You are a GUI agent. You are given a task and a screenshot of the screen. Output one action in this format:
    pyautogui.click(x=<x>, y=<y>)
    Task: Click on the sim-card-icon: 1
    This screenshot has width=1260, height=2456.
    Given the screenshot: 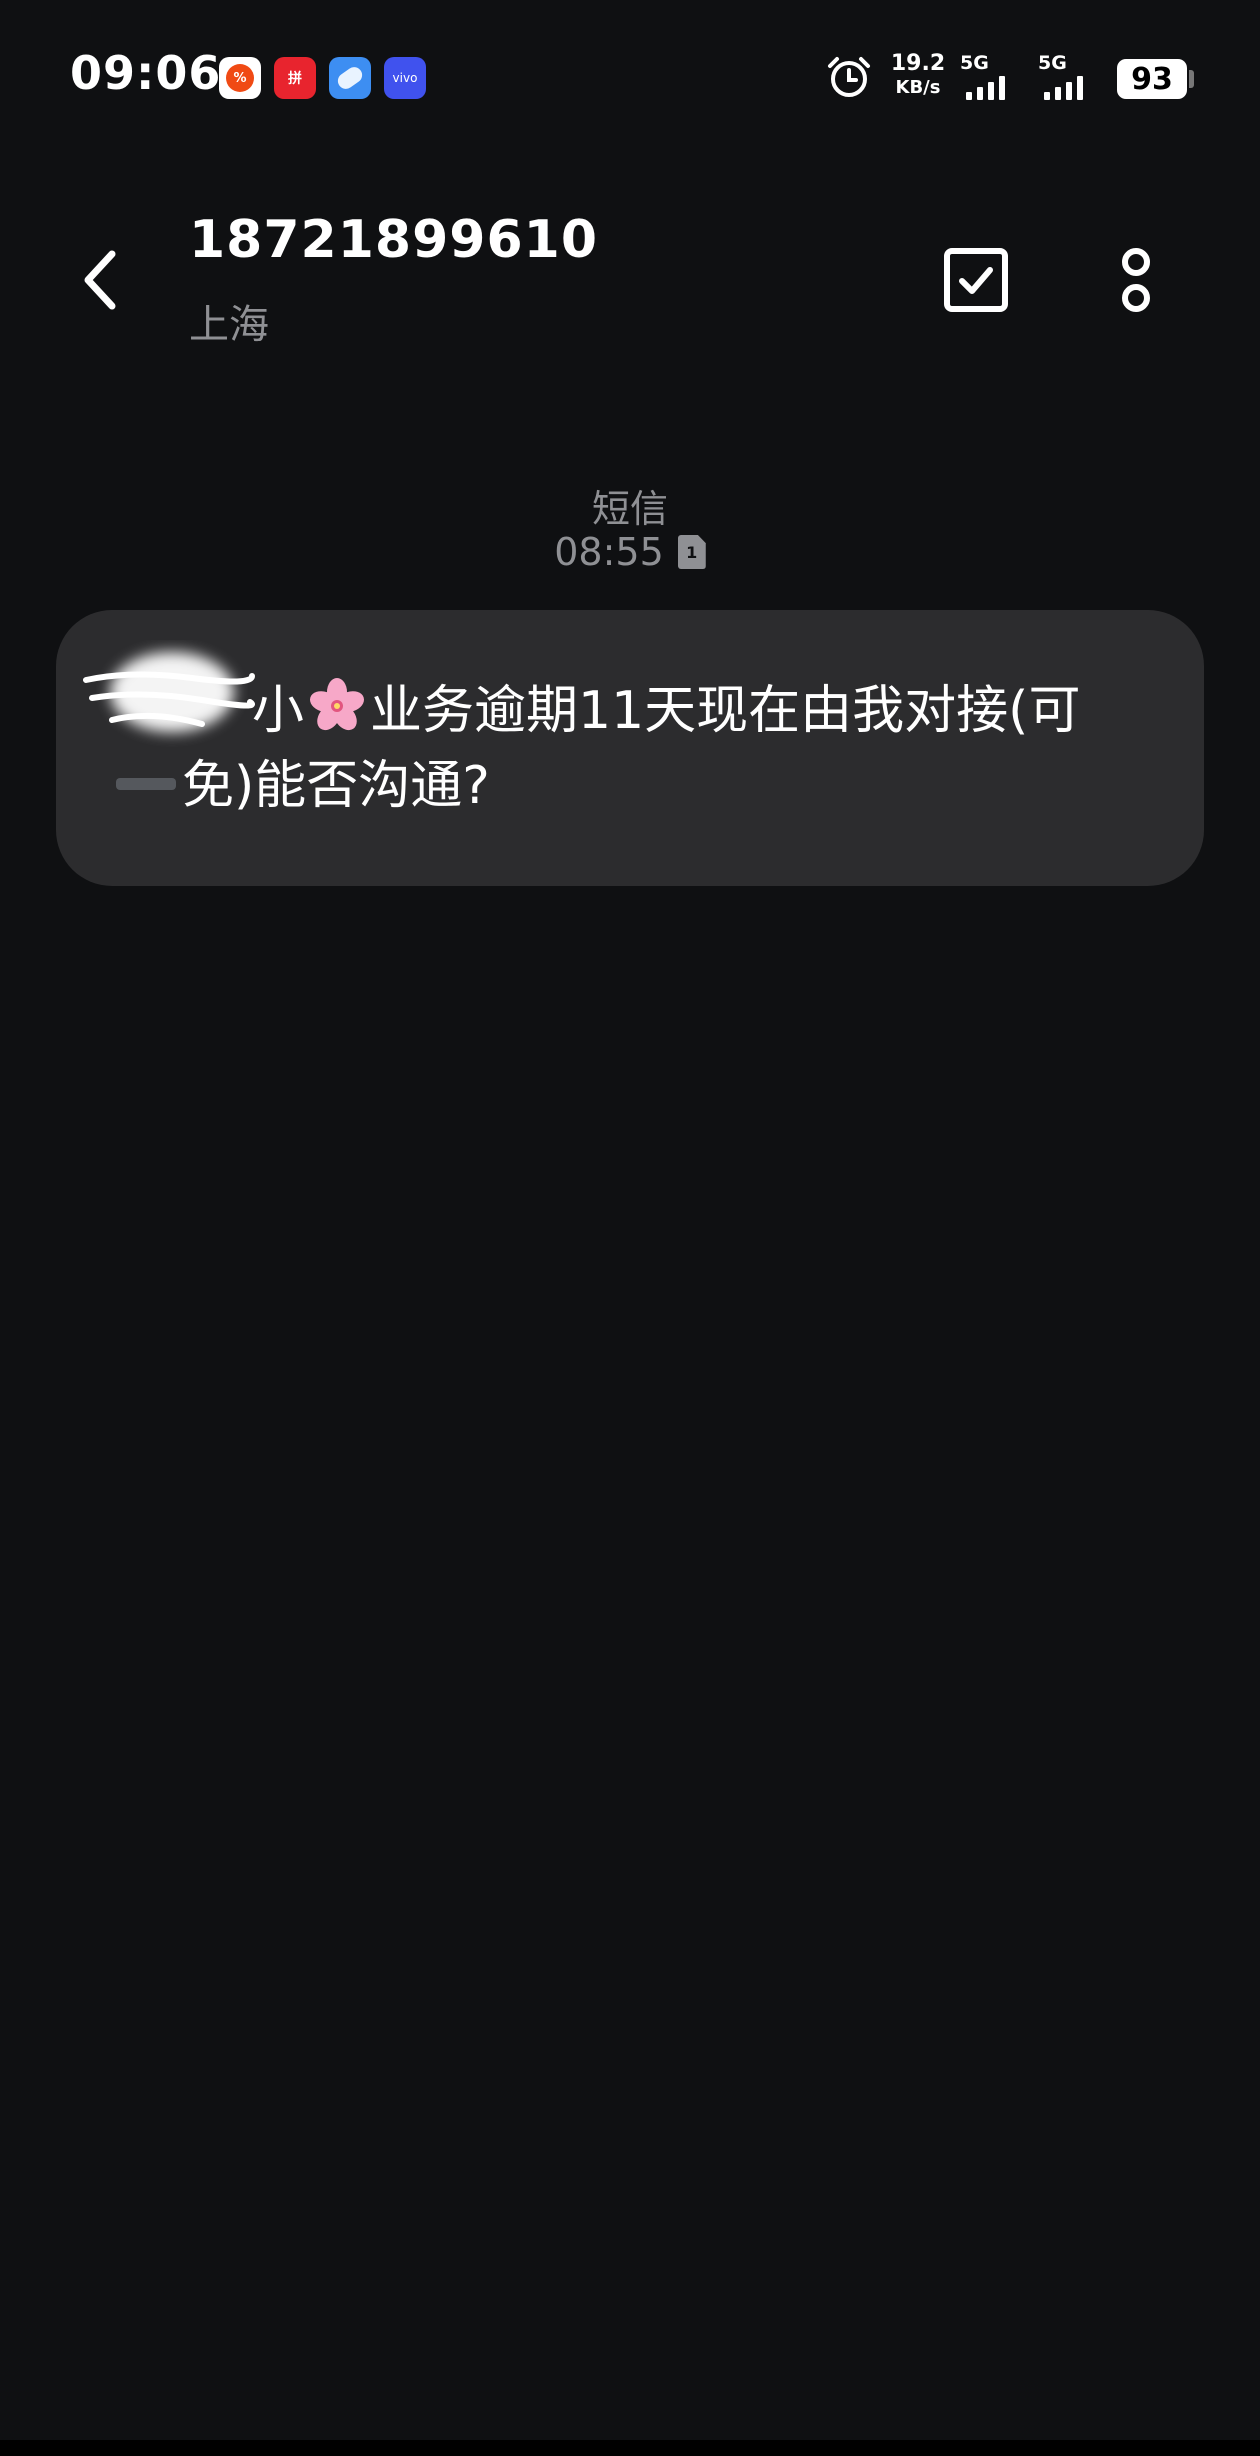 What is the action you would take?
    pyautogui.click(x=691, y=552)
    